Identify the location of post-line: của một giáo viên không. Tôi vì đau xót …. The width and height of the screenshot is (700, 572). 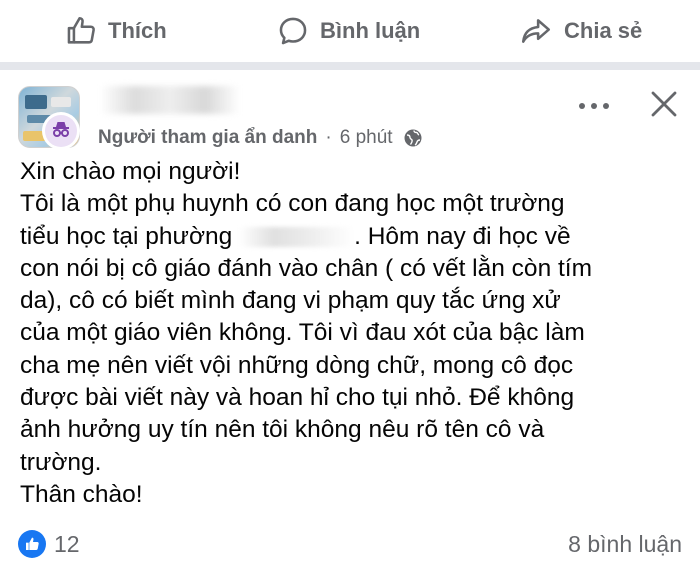
(302, 333).